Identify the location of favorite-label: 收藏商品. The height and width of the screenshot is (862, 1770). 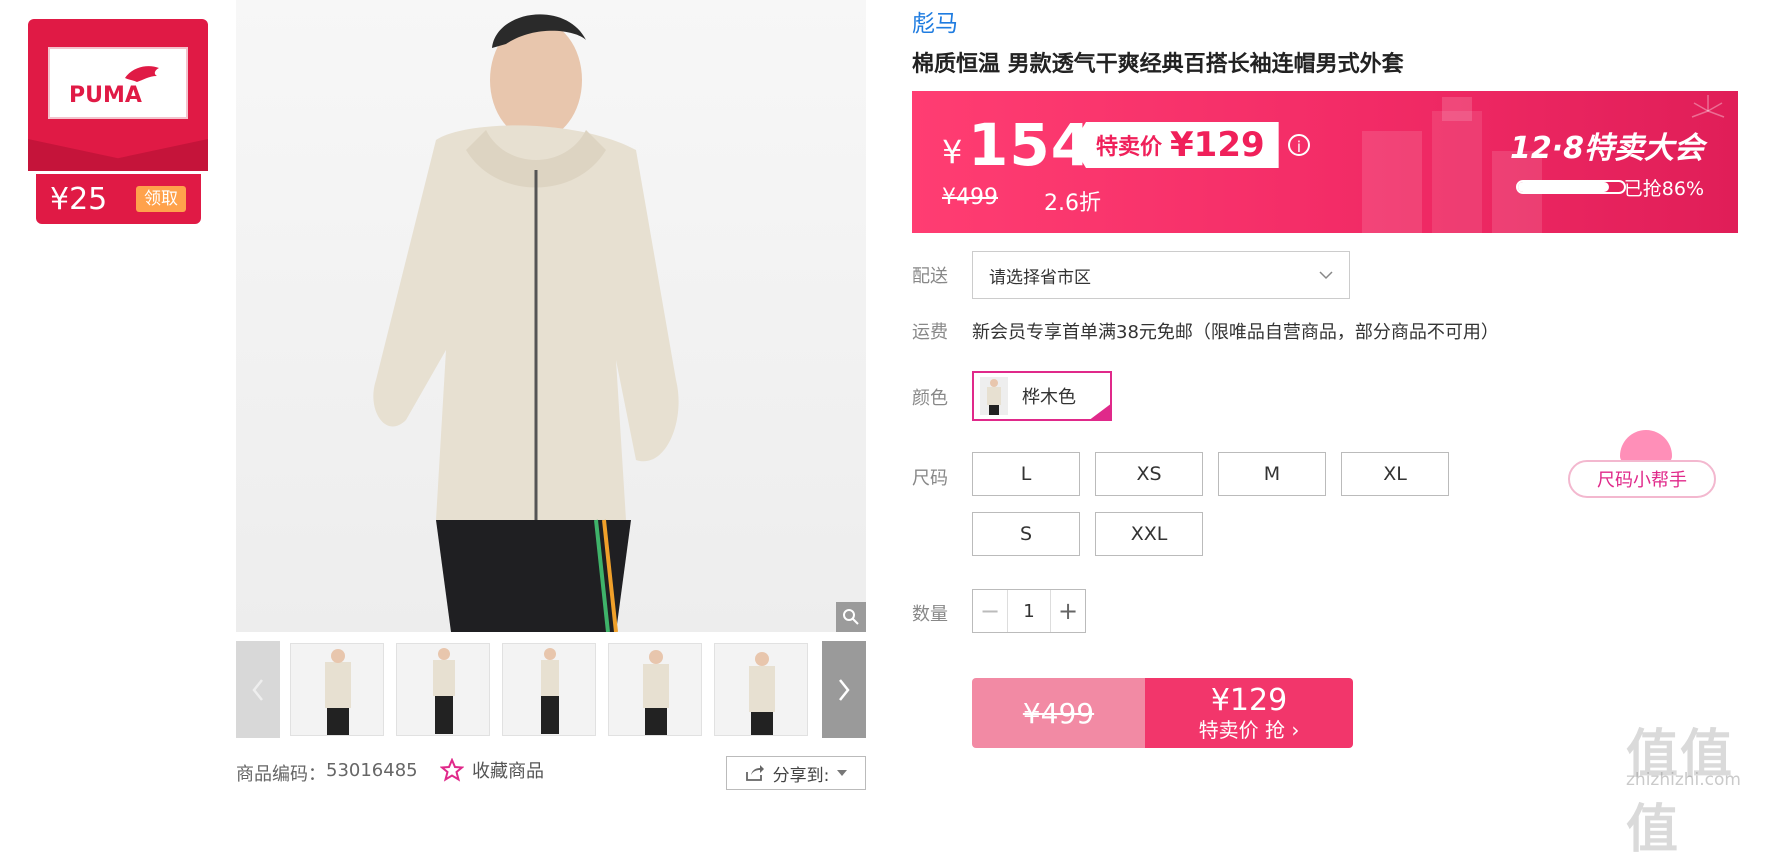
(508, 771).